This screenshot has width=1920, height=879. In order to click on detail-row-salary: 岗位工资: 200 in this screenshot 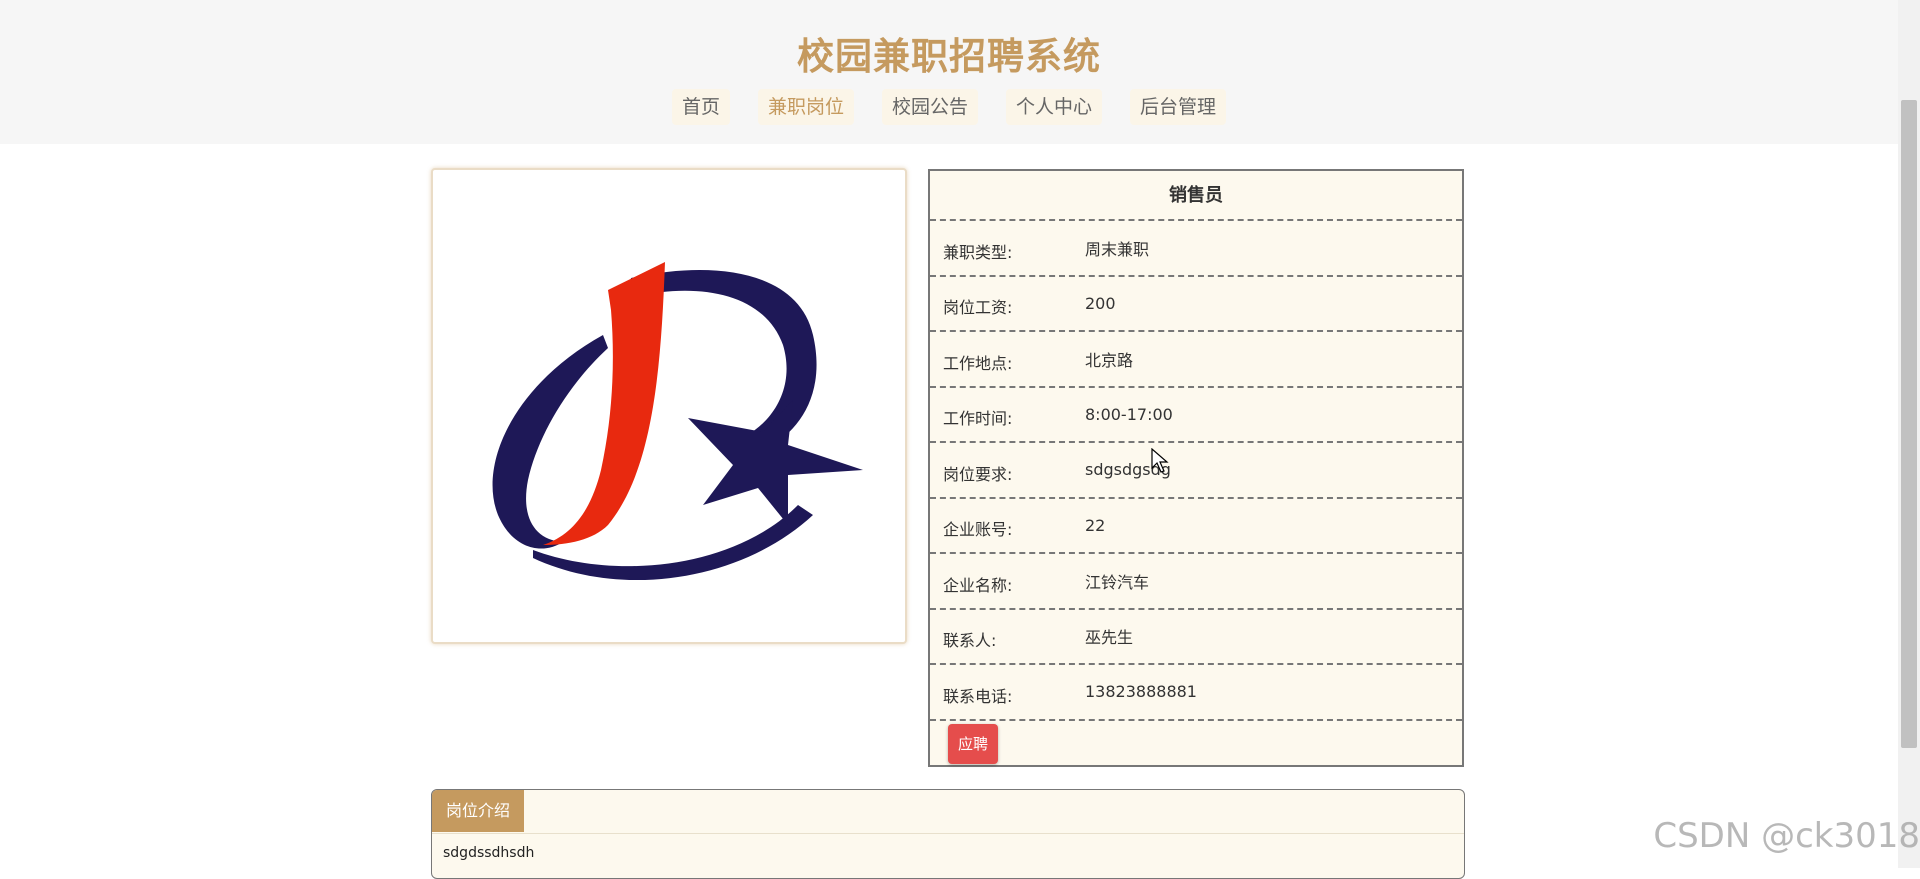, I will do `click(1196, 304)`.